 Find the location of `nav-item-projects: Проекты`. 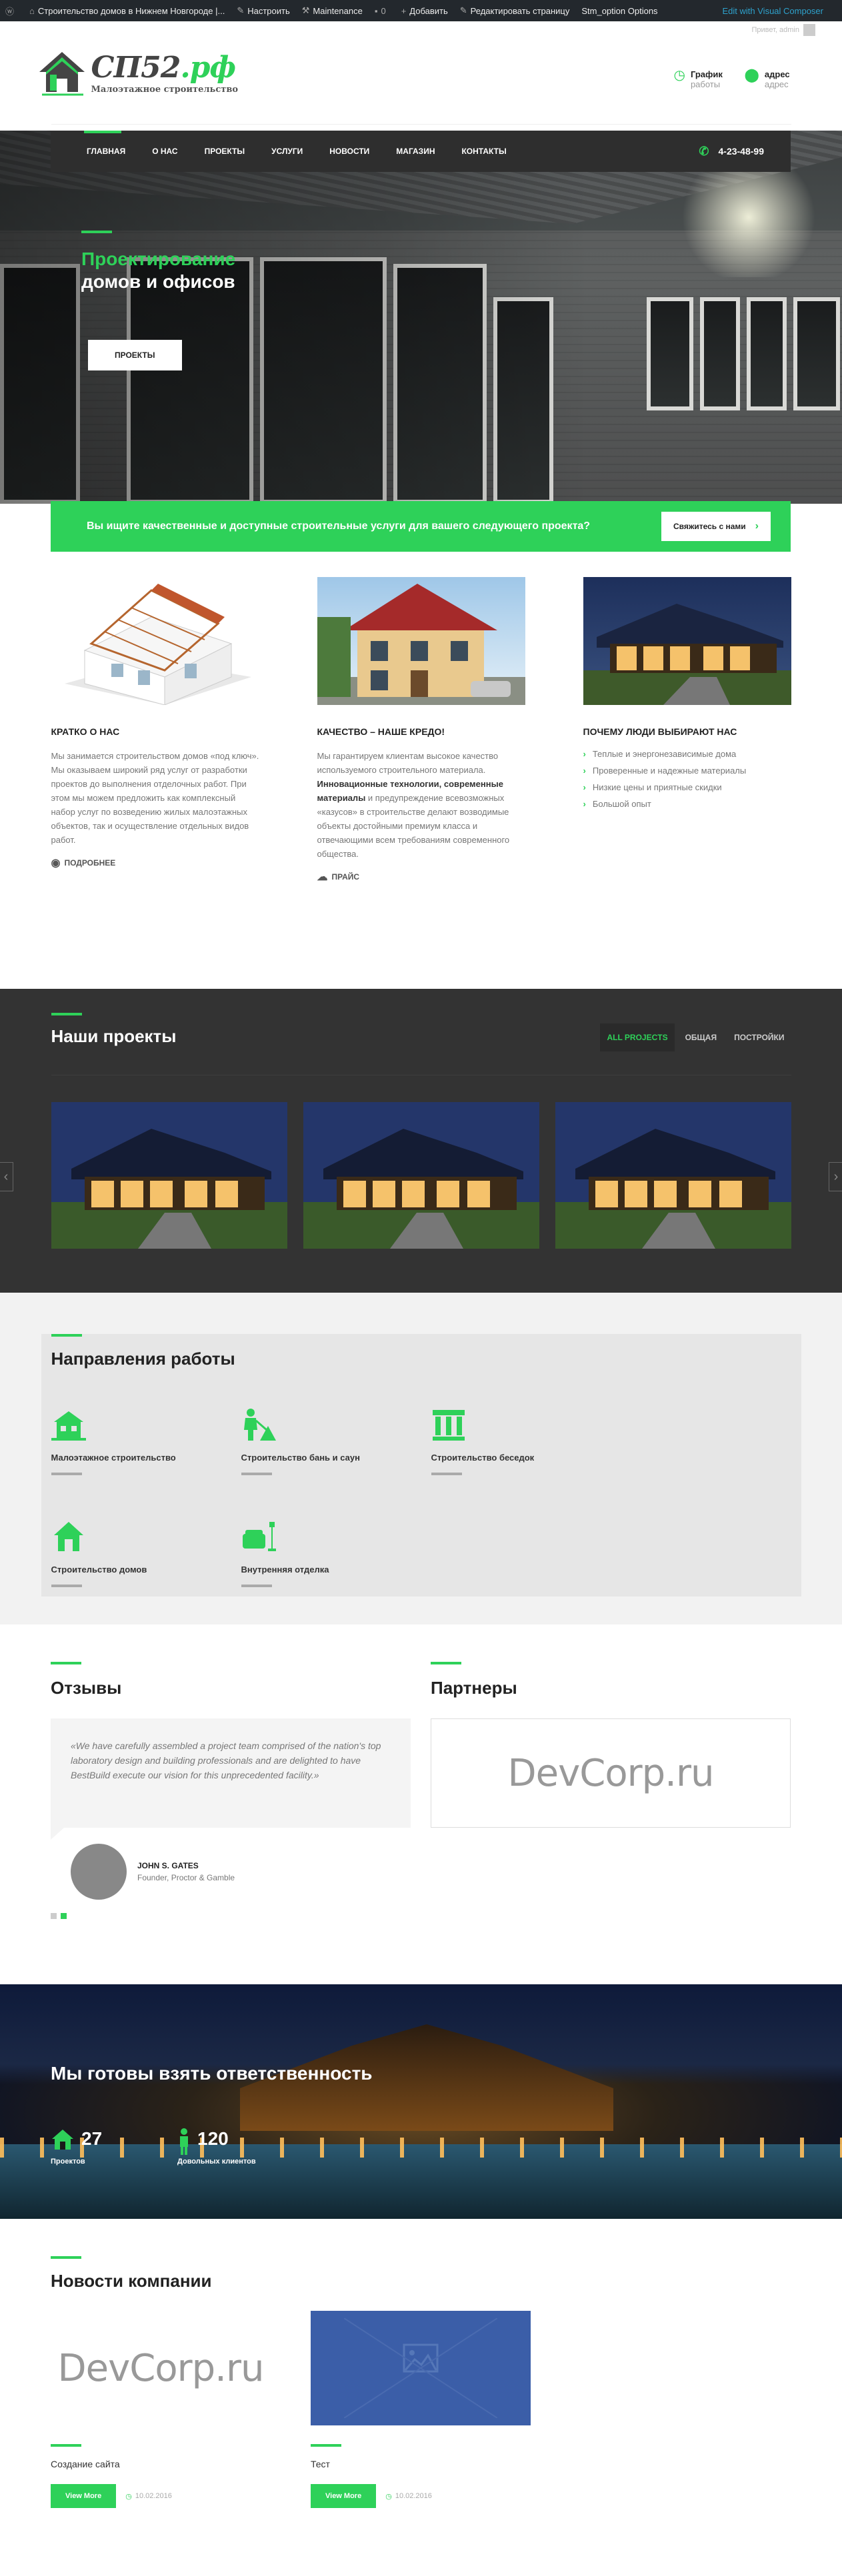

nav-item-projects: Проекты is located at coordinates (225, 152).